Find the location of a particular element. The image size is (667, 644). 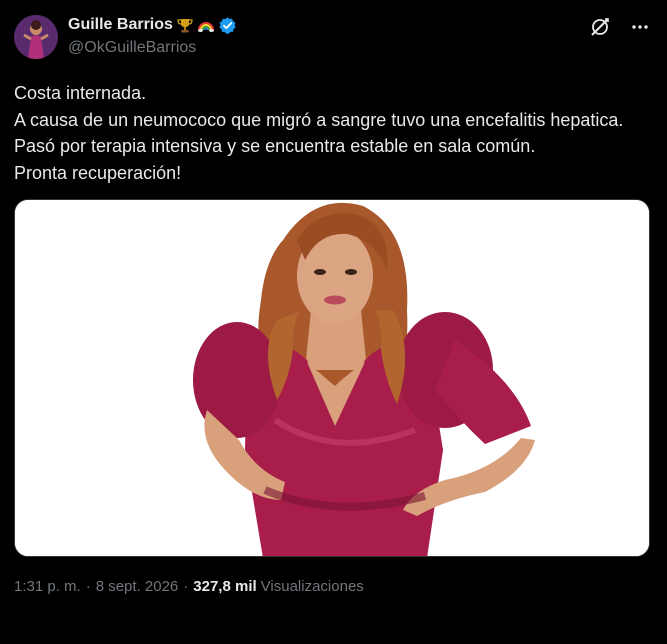

avatar is located at coordinates (36, 37).